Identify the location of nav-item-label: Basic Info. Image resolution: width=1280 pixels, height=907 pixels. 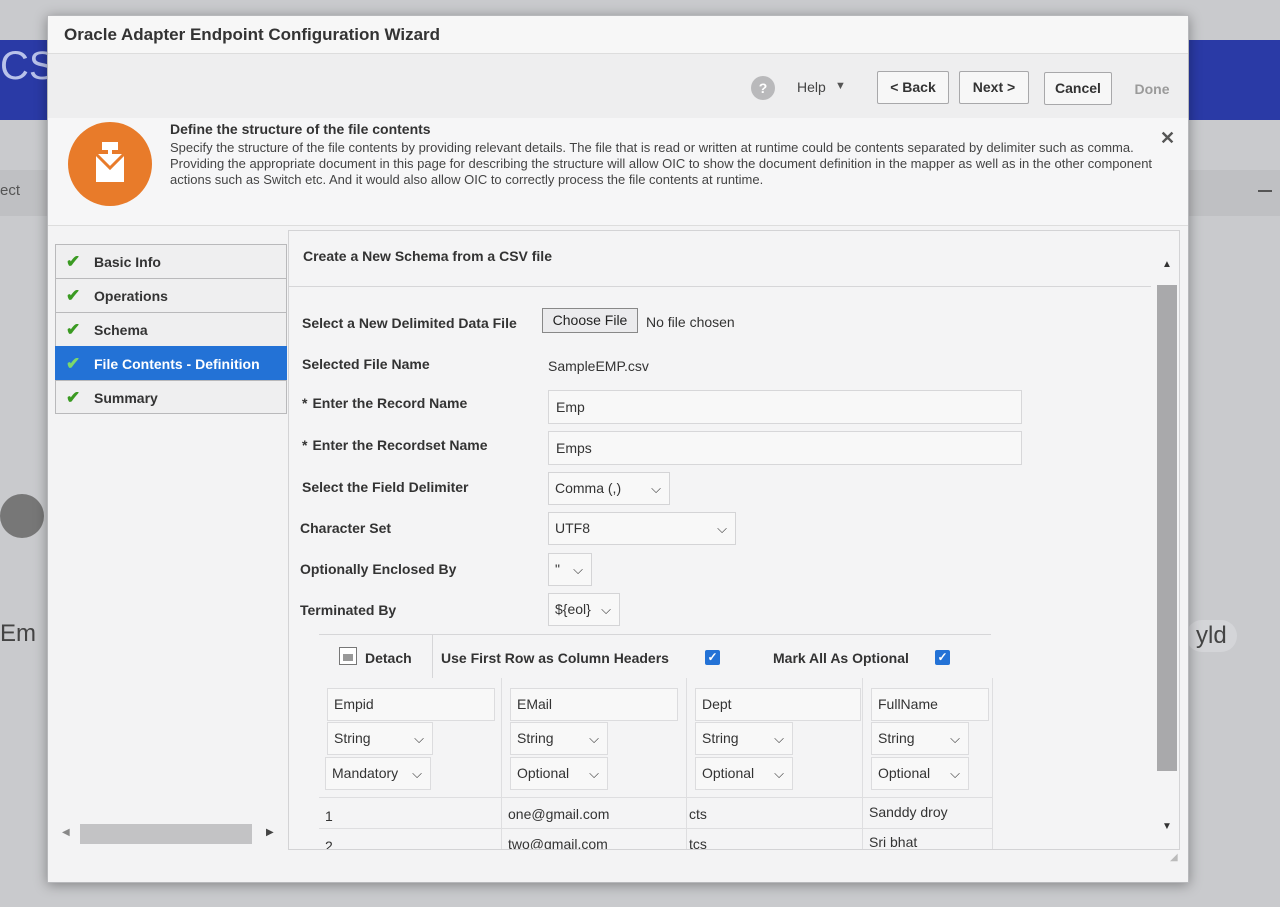
(127, 262).